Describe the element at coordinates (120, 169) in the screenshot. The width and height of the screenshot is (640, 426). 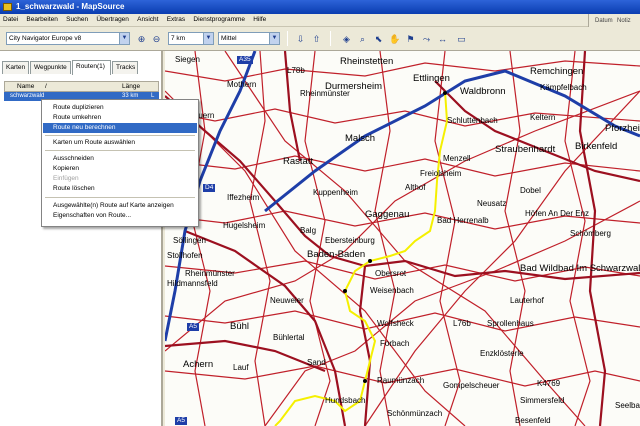
I see `menu-kopieren: Kopieren` at that location.